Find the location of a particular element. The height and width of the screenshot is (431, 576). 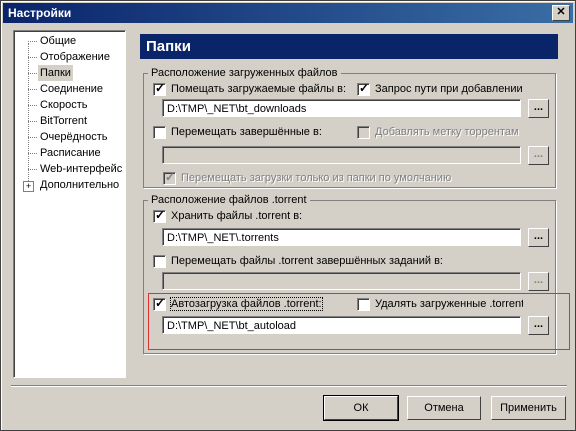

tree-item-bittorrent: BitTorrent is located at coordinates (63, 121).